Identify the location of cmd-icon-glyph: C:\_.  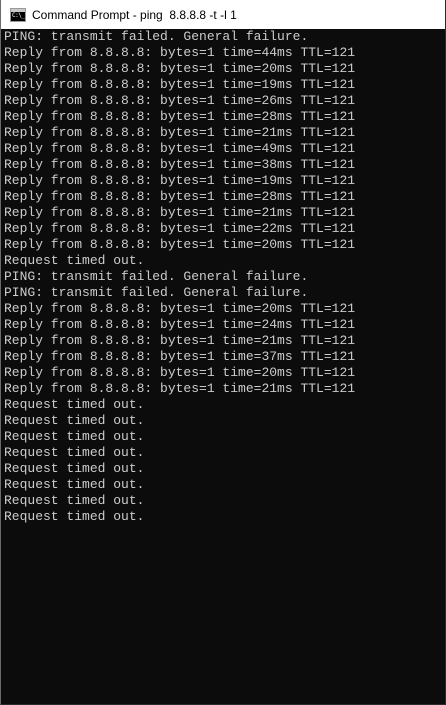
(18, 15).